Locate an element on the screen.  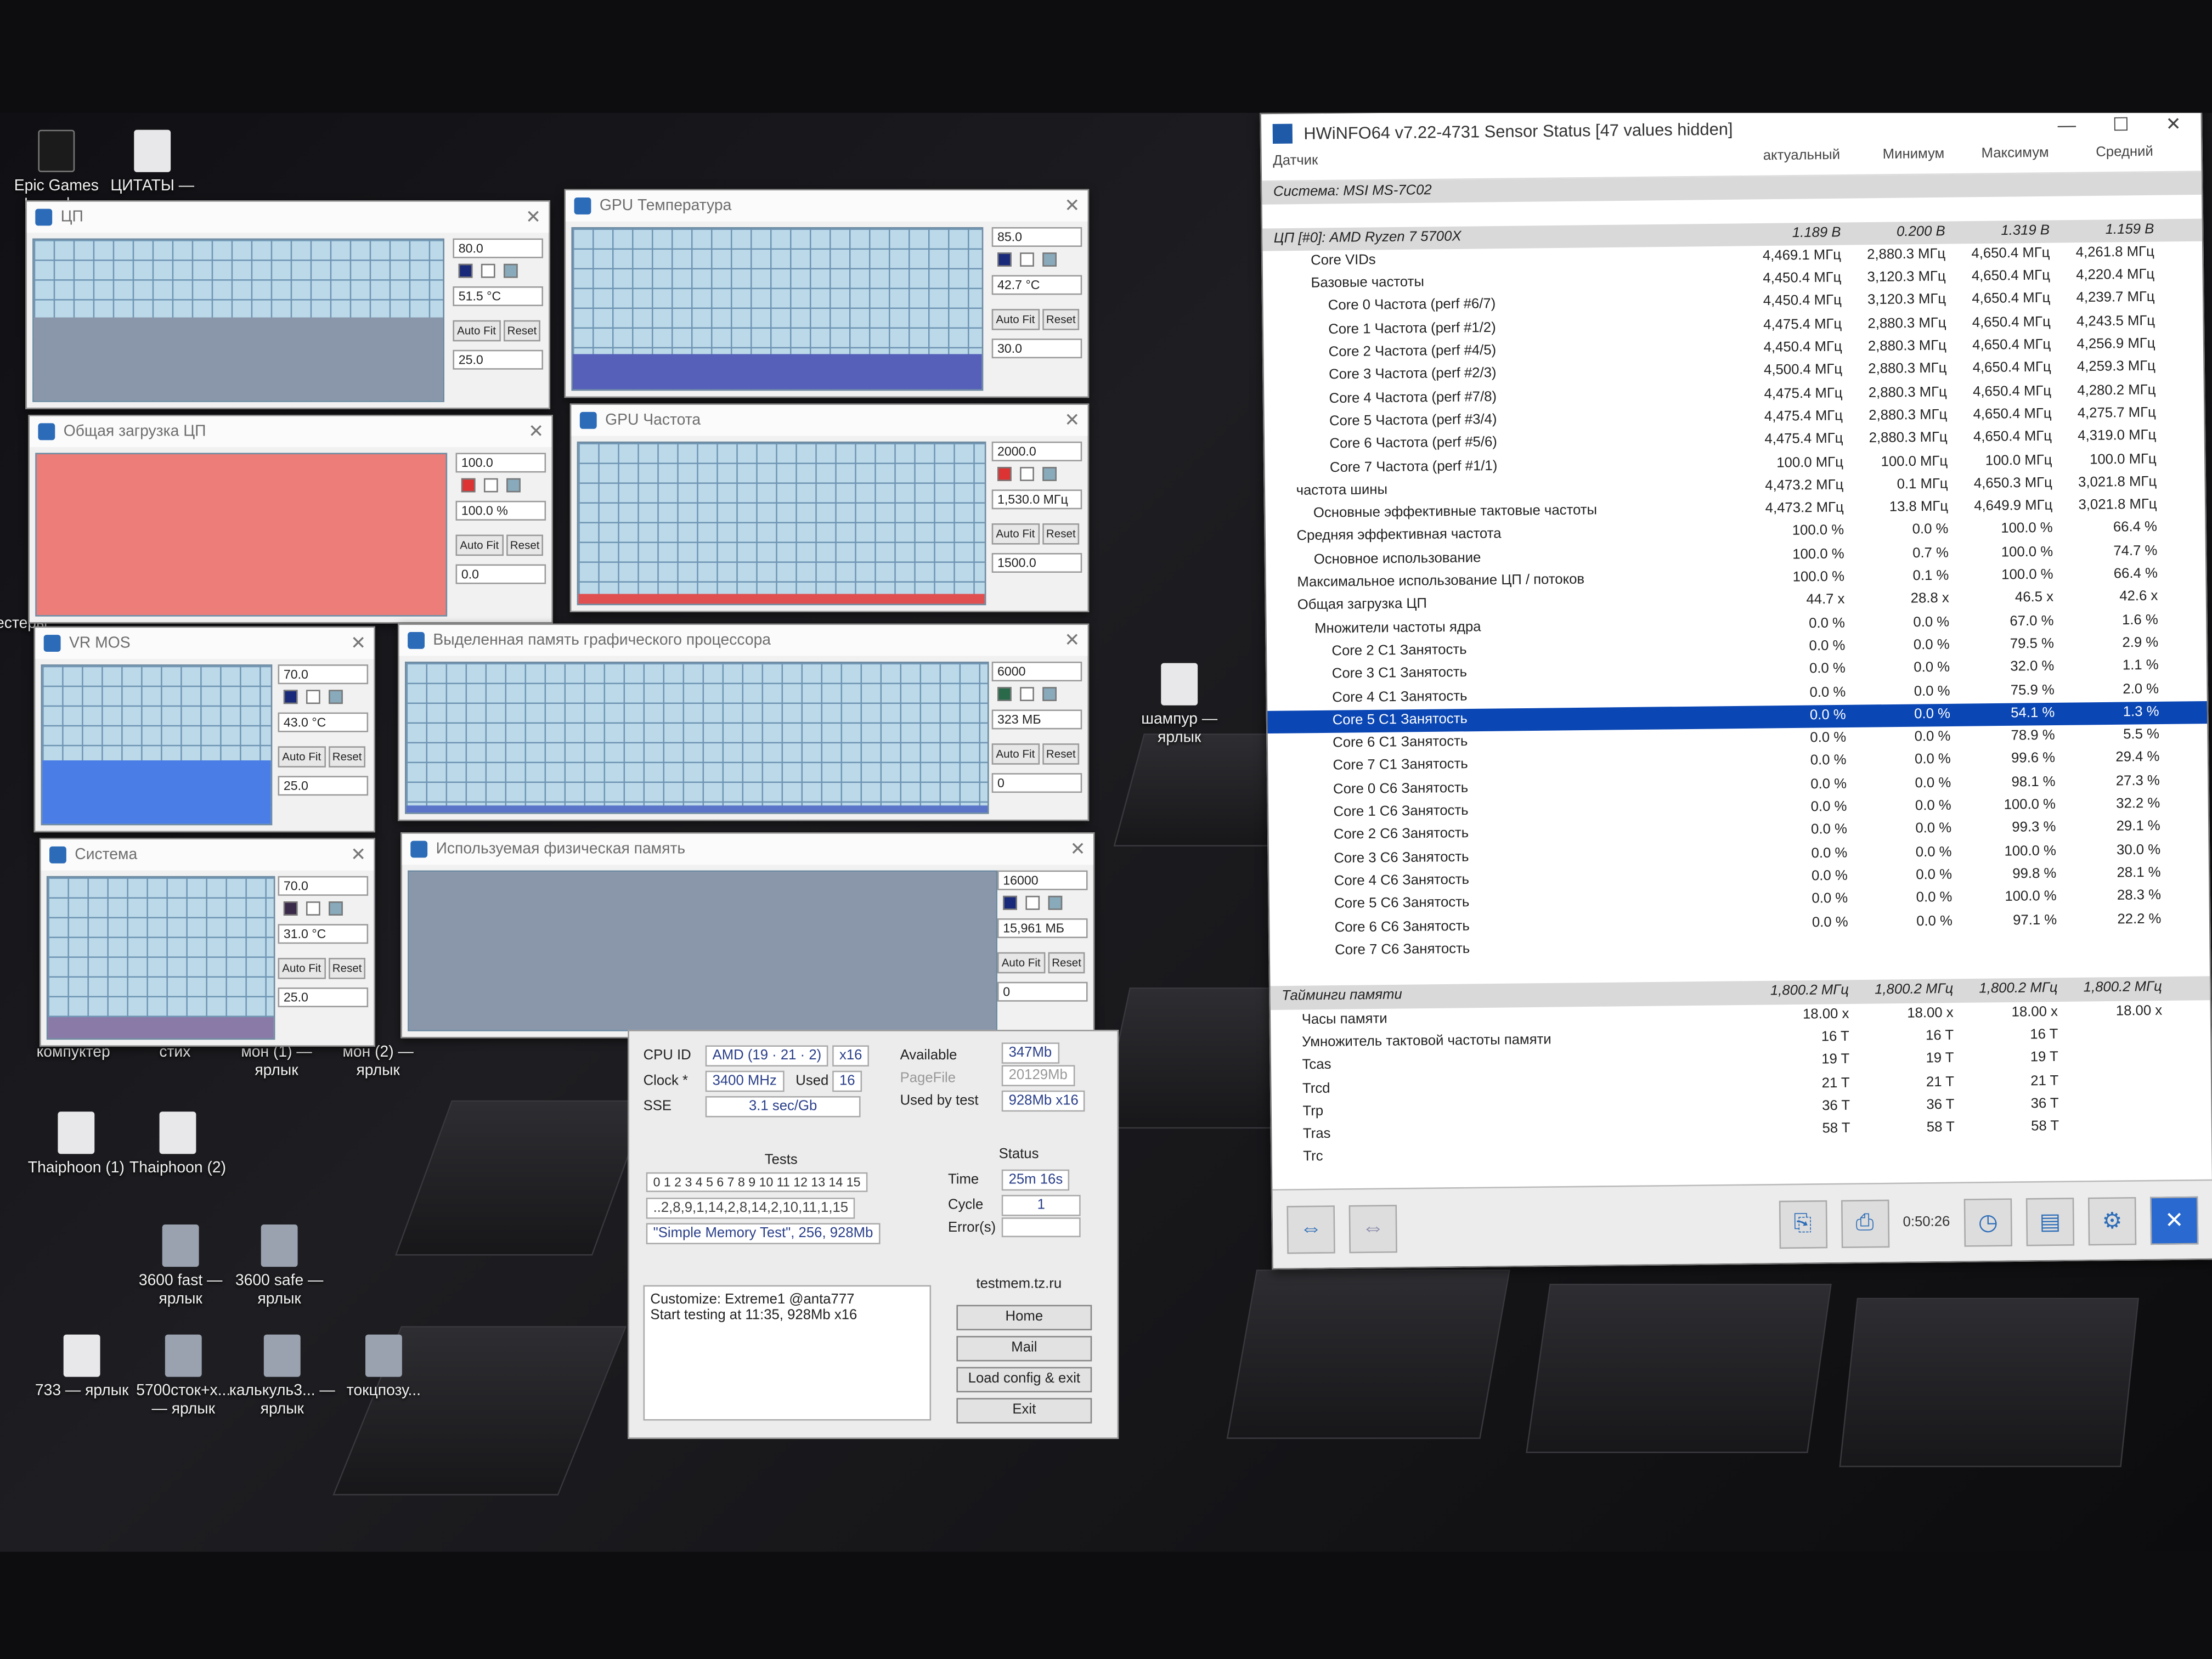
graph-top-value: 100.0 is located at coordinates (501, 463).